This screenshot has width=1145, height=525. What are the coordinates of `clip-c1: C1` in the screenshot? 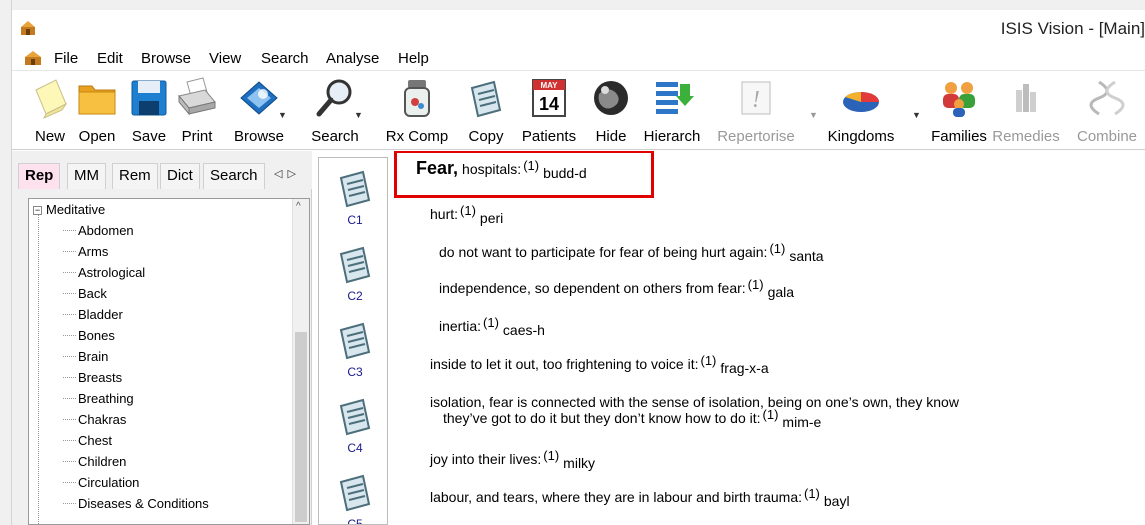 It's located at (355, 196).